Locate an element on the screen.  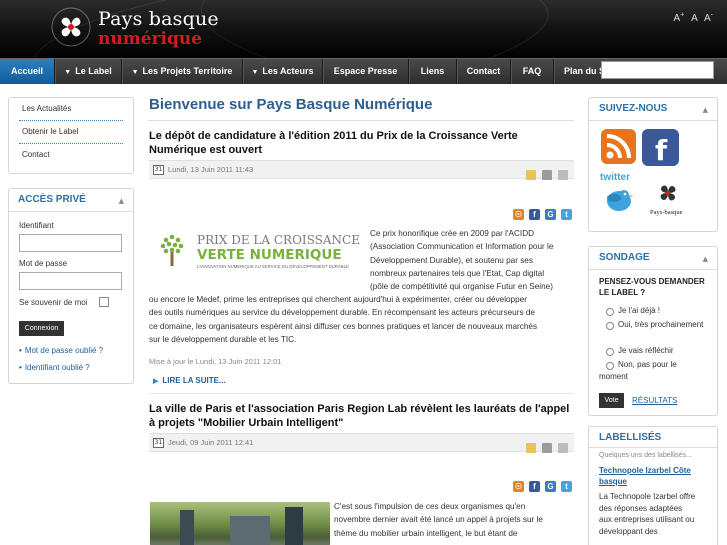
pays-basque-numerique-icon is located at coordinates (668, 193).